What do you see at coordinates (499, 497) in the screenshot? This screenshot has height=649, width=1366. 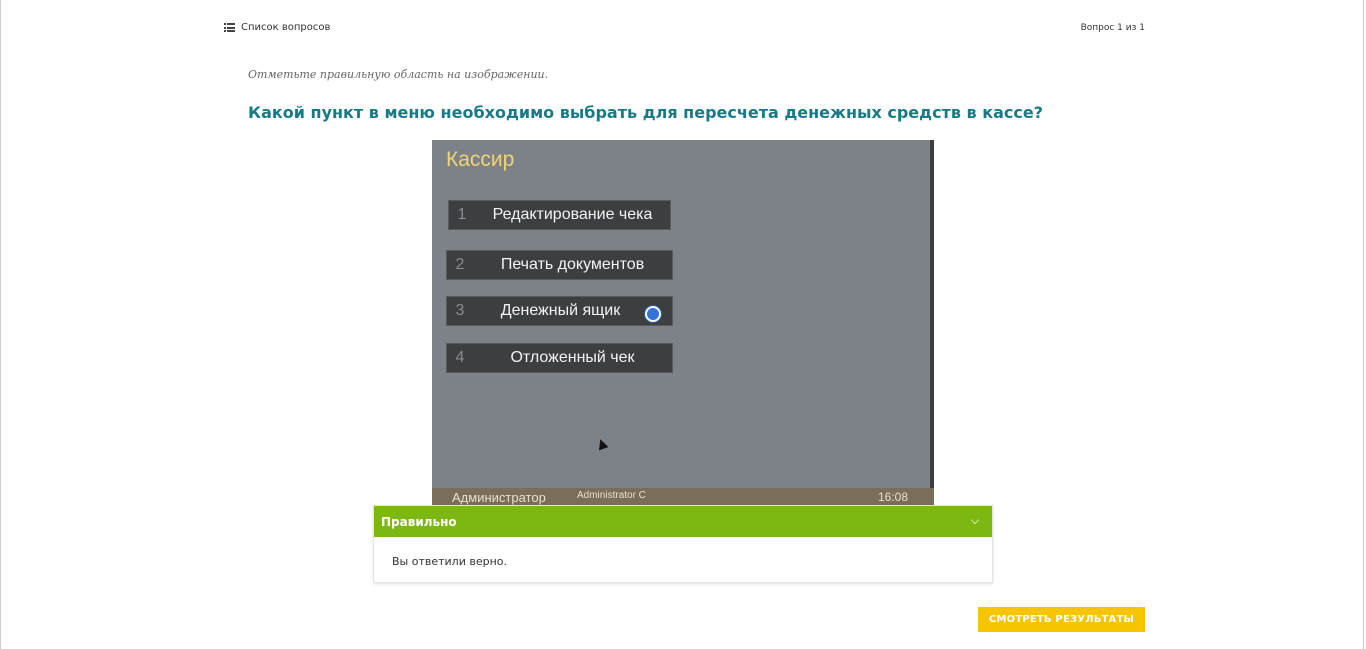 I see `status-user: Администратор` at bounding box center [499, 497].